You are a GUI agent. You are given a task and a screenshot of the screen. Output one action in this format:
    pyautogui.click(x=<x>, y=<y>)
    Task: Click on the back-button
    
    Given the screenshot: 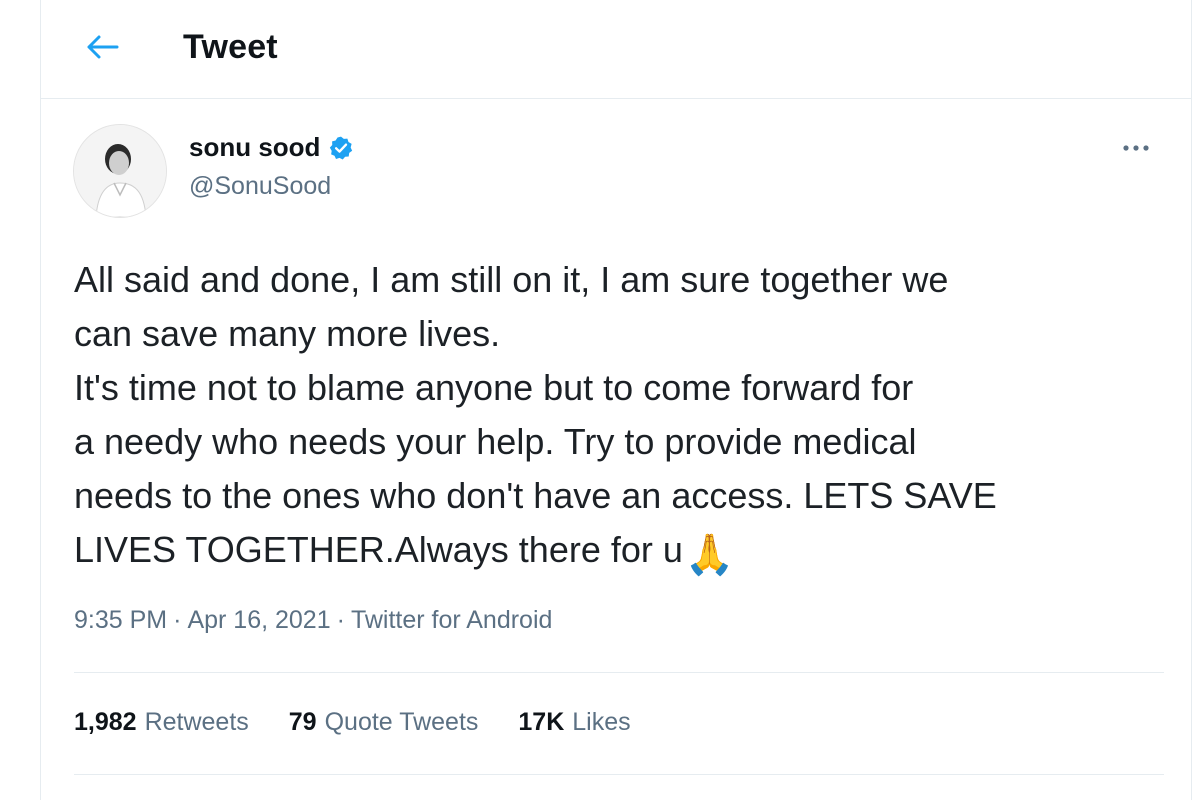 What is the action you would take?
    pyautogui.click(x=102, y=47)
    